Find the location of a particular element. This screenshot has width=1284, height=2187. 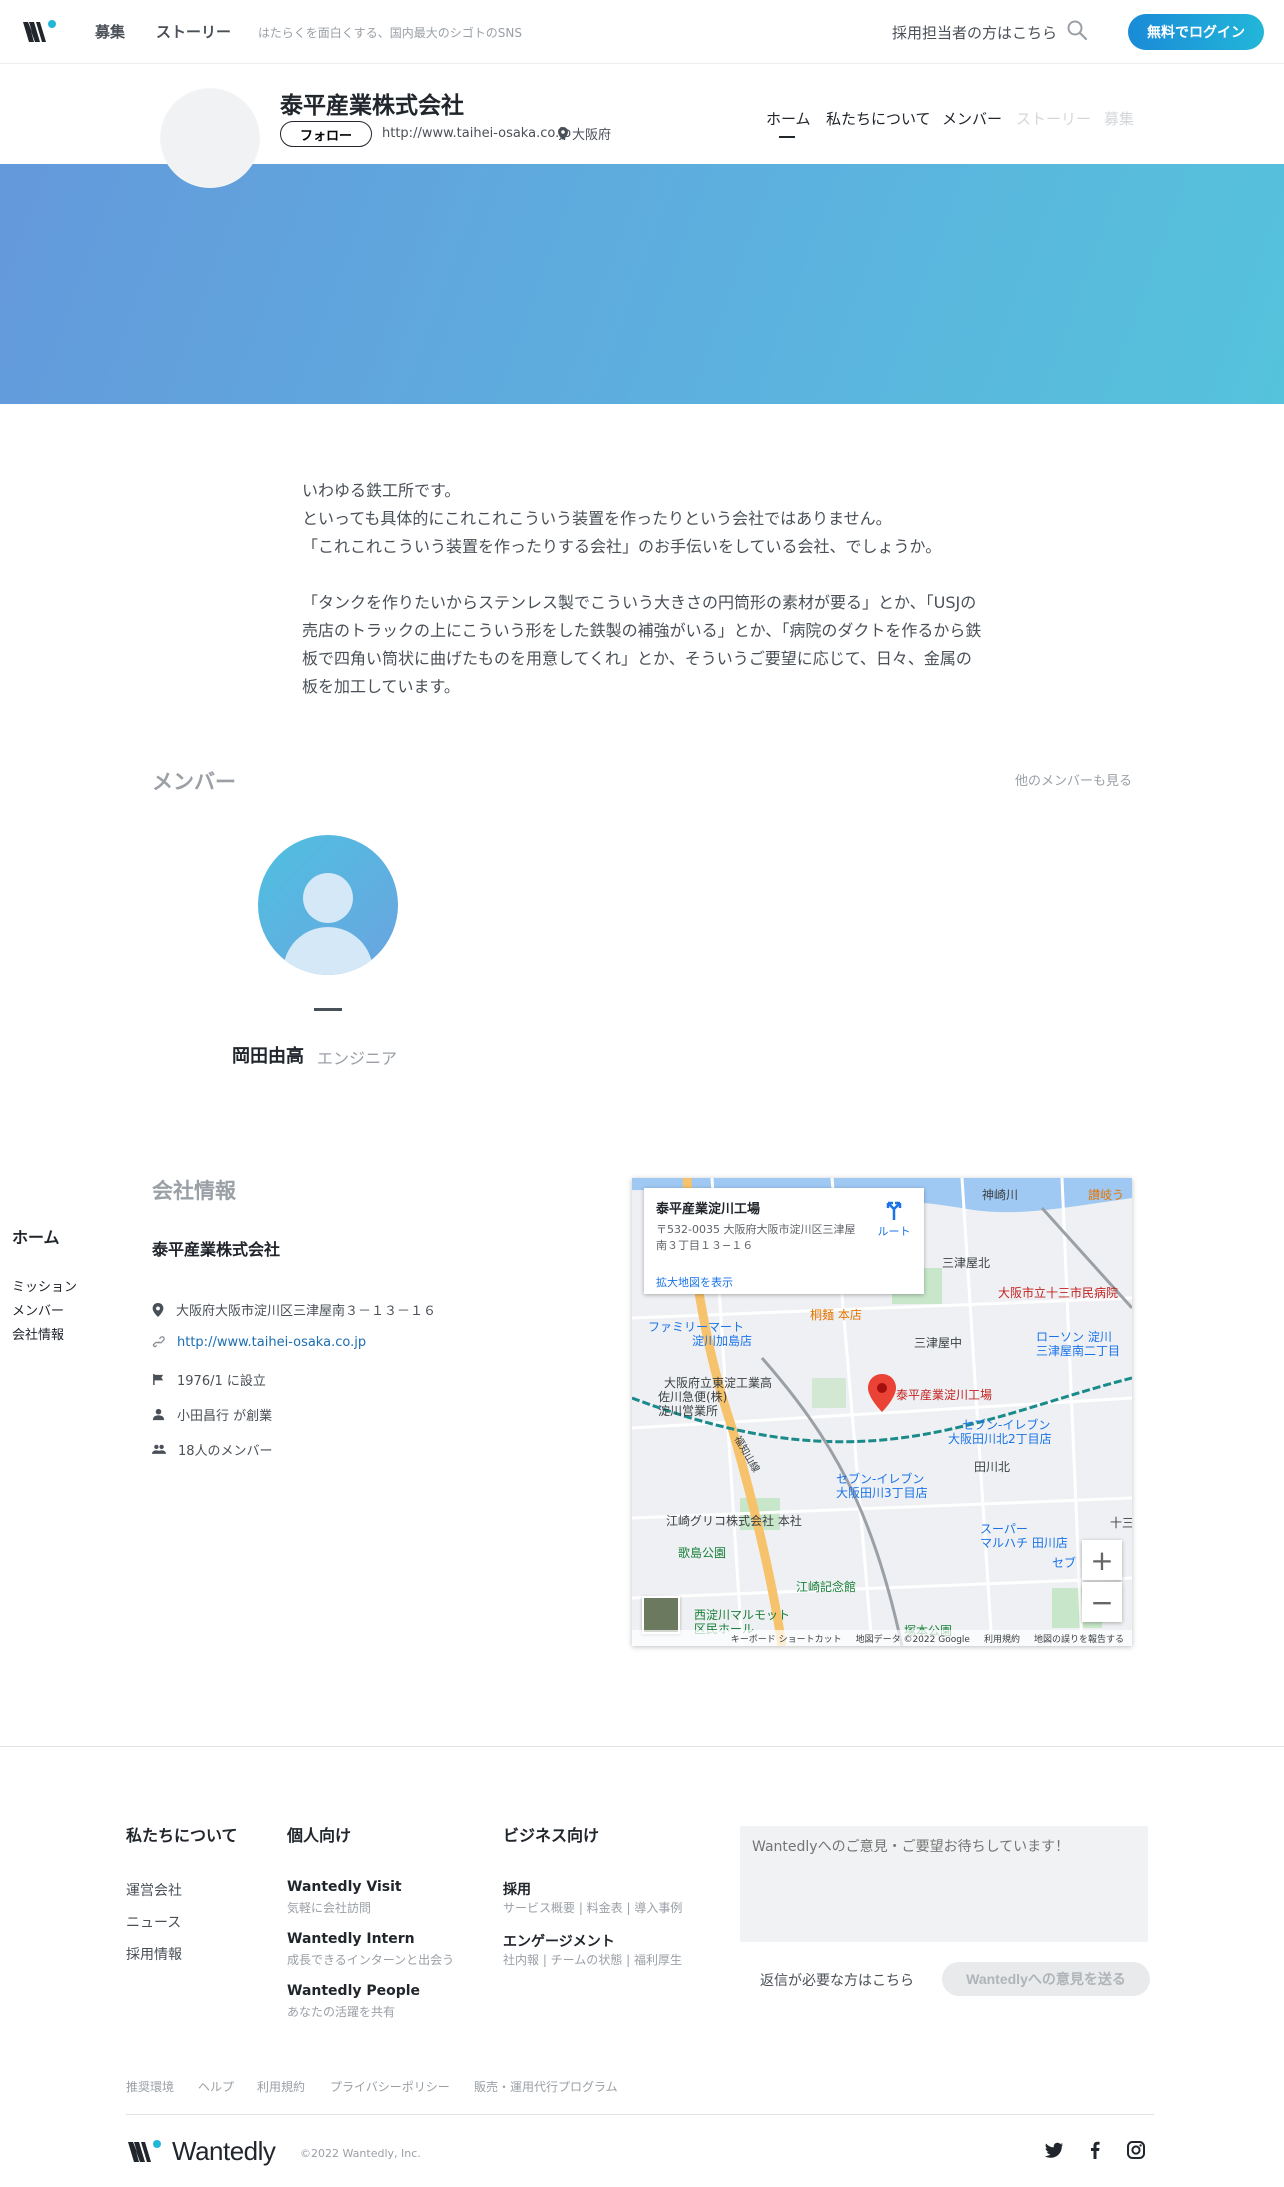

footer-bottom-agency: 販売・運用代行プログラム is located at coordinates (546, 2086).